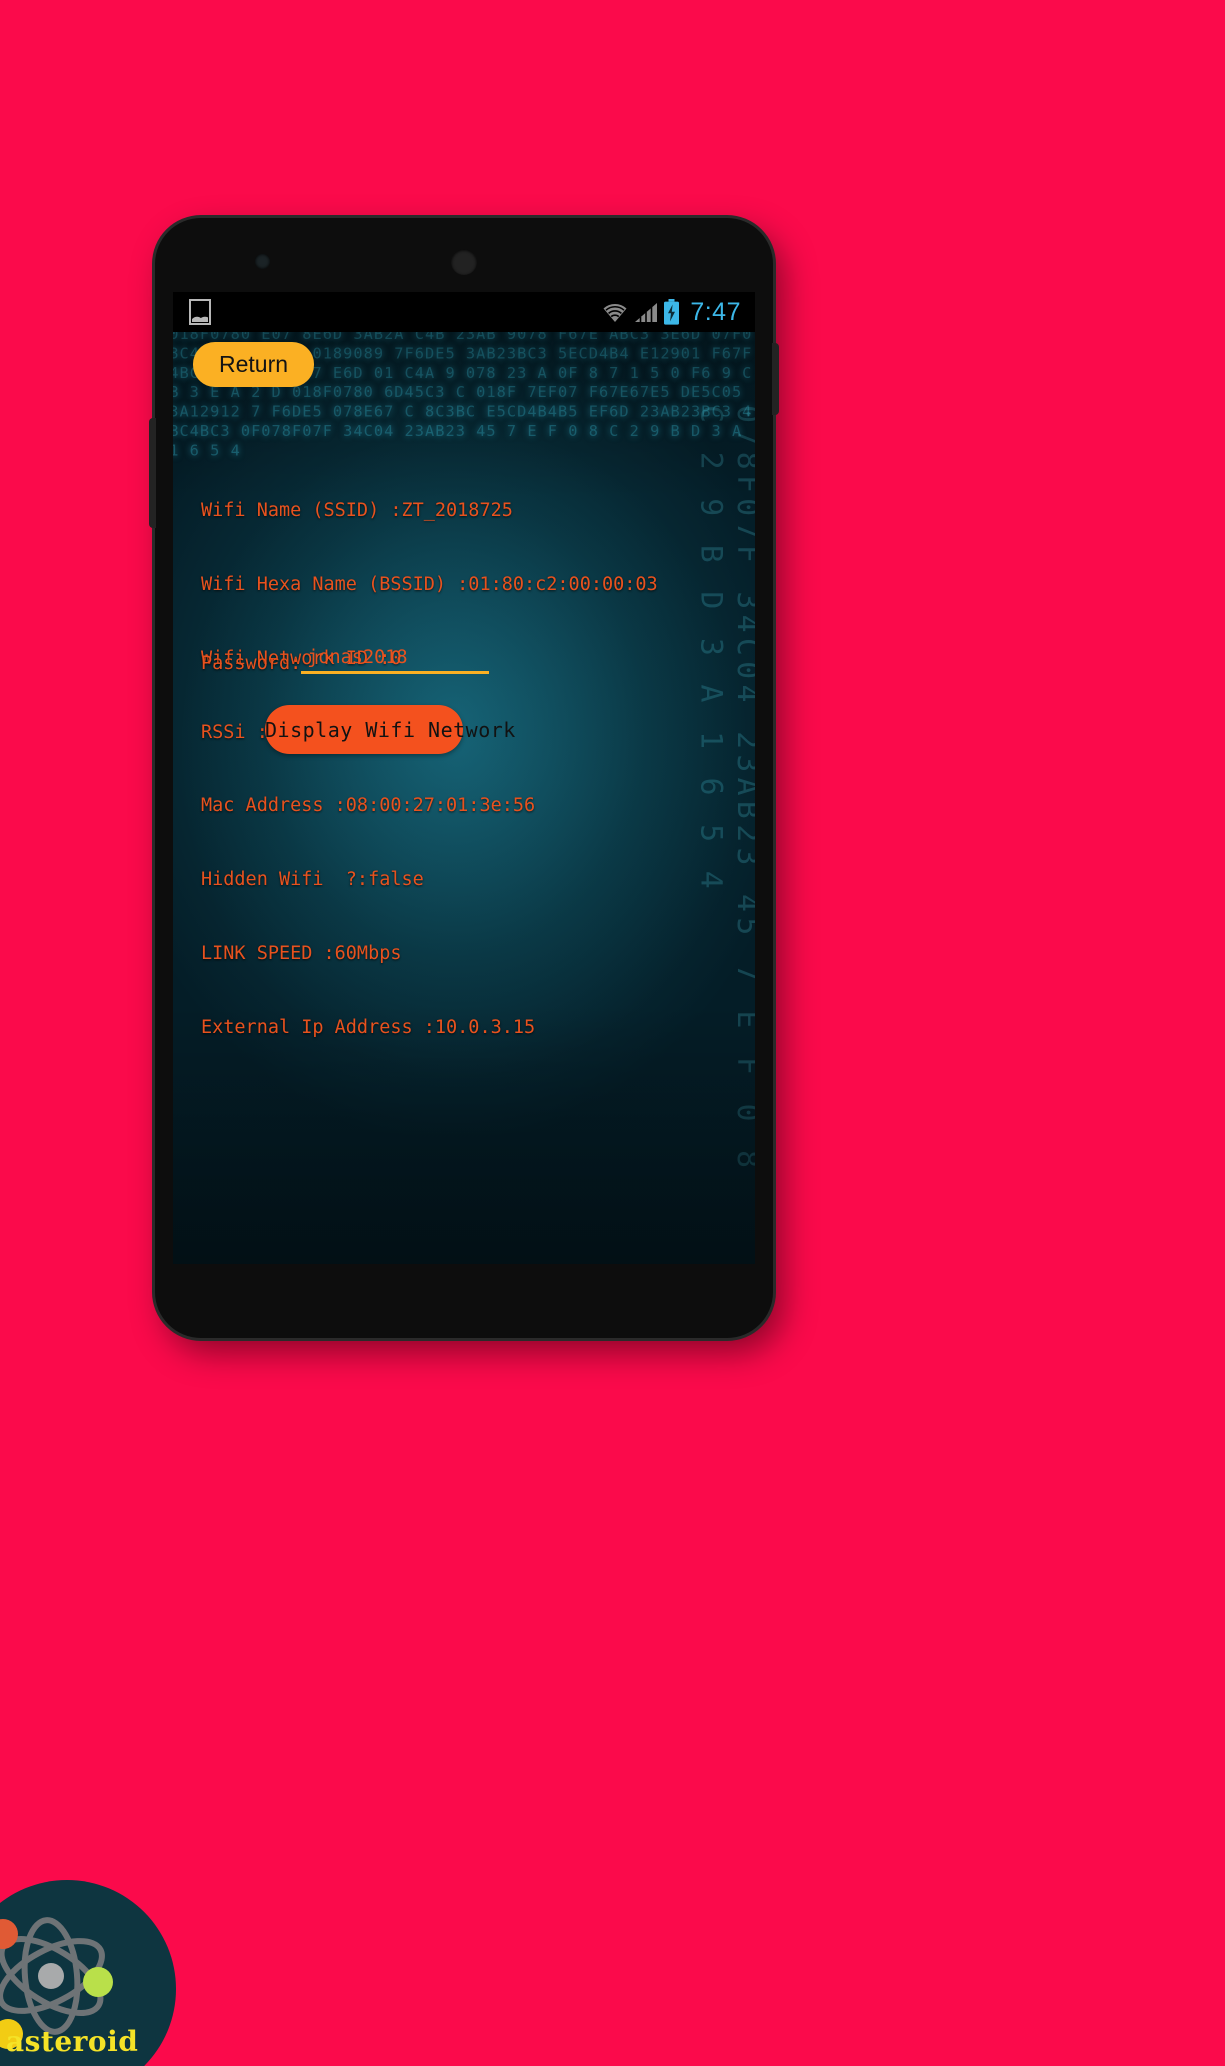 The width and height of the screenshot is (1225, 2066). I want to click on photo-icon, so click(200, 312).